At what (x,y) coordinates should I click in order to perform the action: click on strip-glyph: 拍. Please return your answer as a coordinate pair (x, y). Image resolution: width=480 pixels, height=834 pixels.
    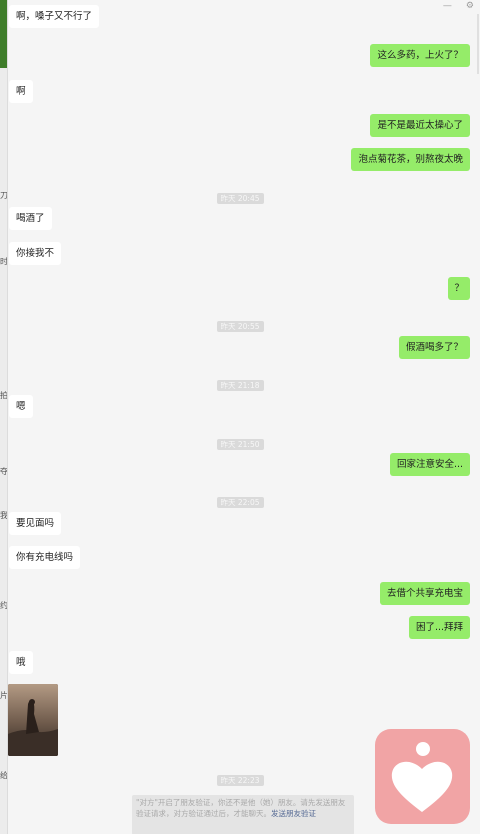
    Looking at the image, I should click on (3, 395).